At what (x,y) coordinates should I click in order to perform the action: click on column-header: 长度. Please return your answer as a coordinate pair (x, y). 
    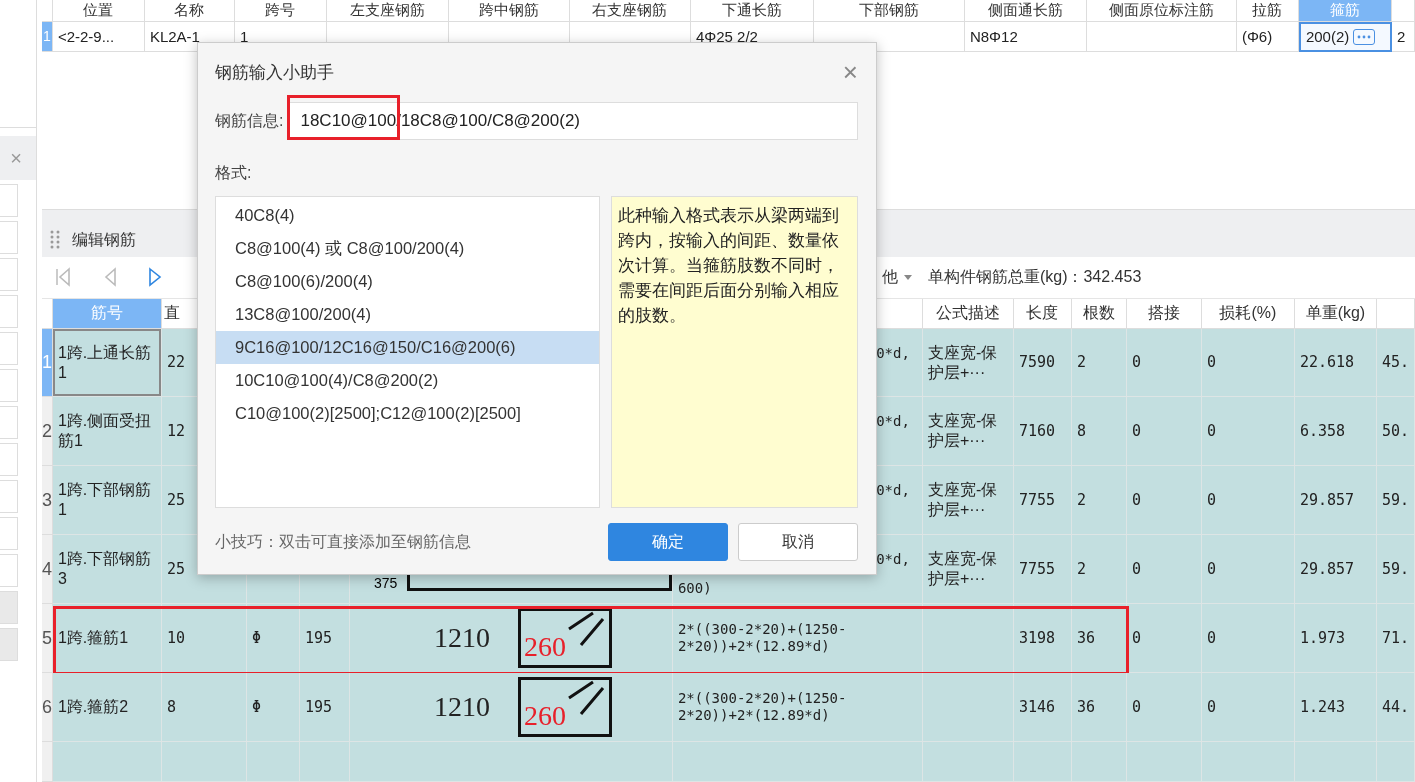
    Looking at the image, I should click on (1042, 313).